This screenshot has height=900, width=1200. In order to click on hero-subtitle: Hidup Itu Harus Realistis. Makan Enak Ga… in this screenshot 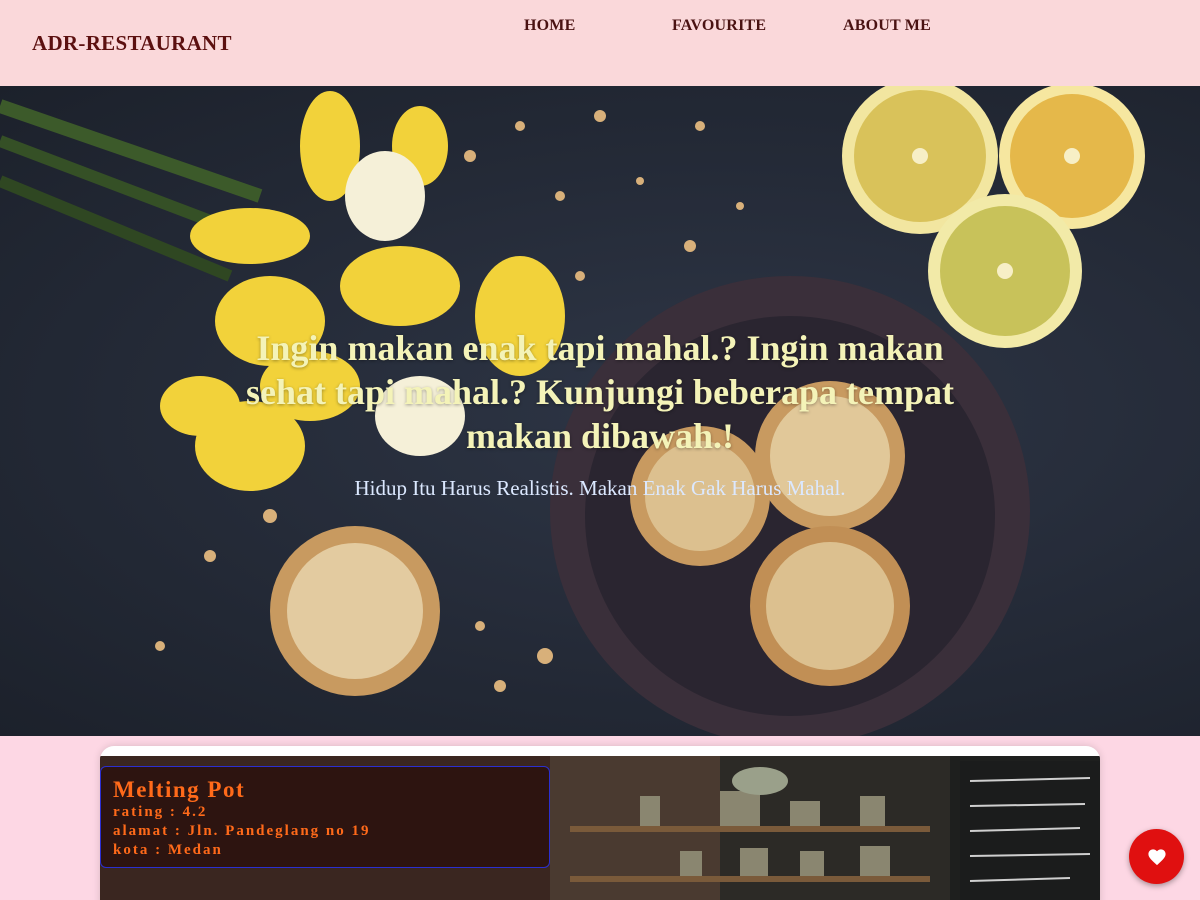, I will do `click(600, 488)`.